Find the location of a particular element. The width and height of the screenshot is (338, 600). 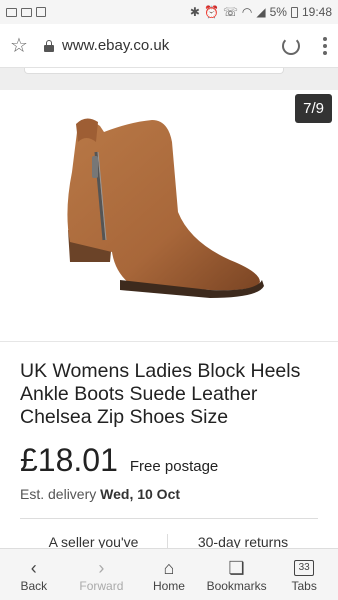

delivery-estimate: Est. delivery Wed, 10 Oct is located at coordinates (100, 494).